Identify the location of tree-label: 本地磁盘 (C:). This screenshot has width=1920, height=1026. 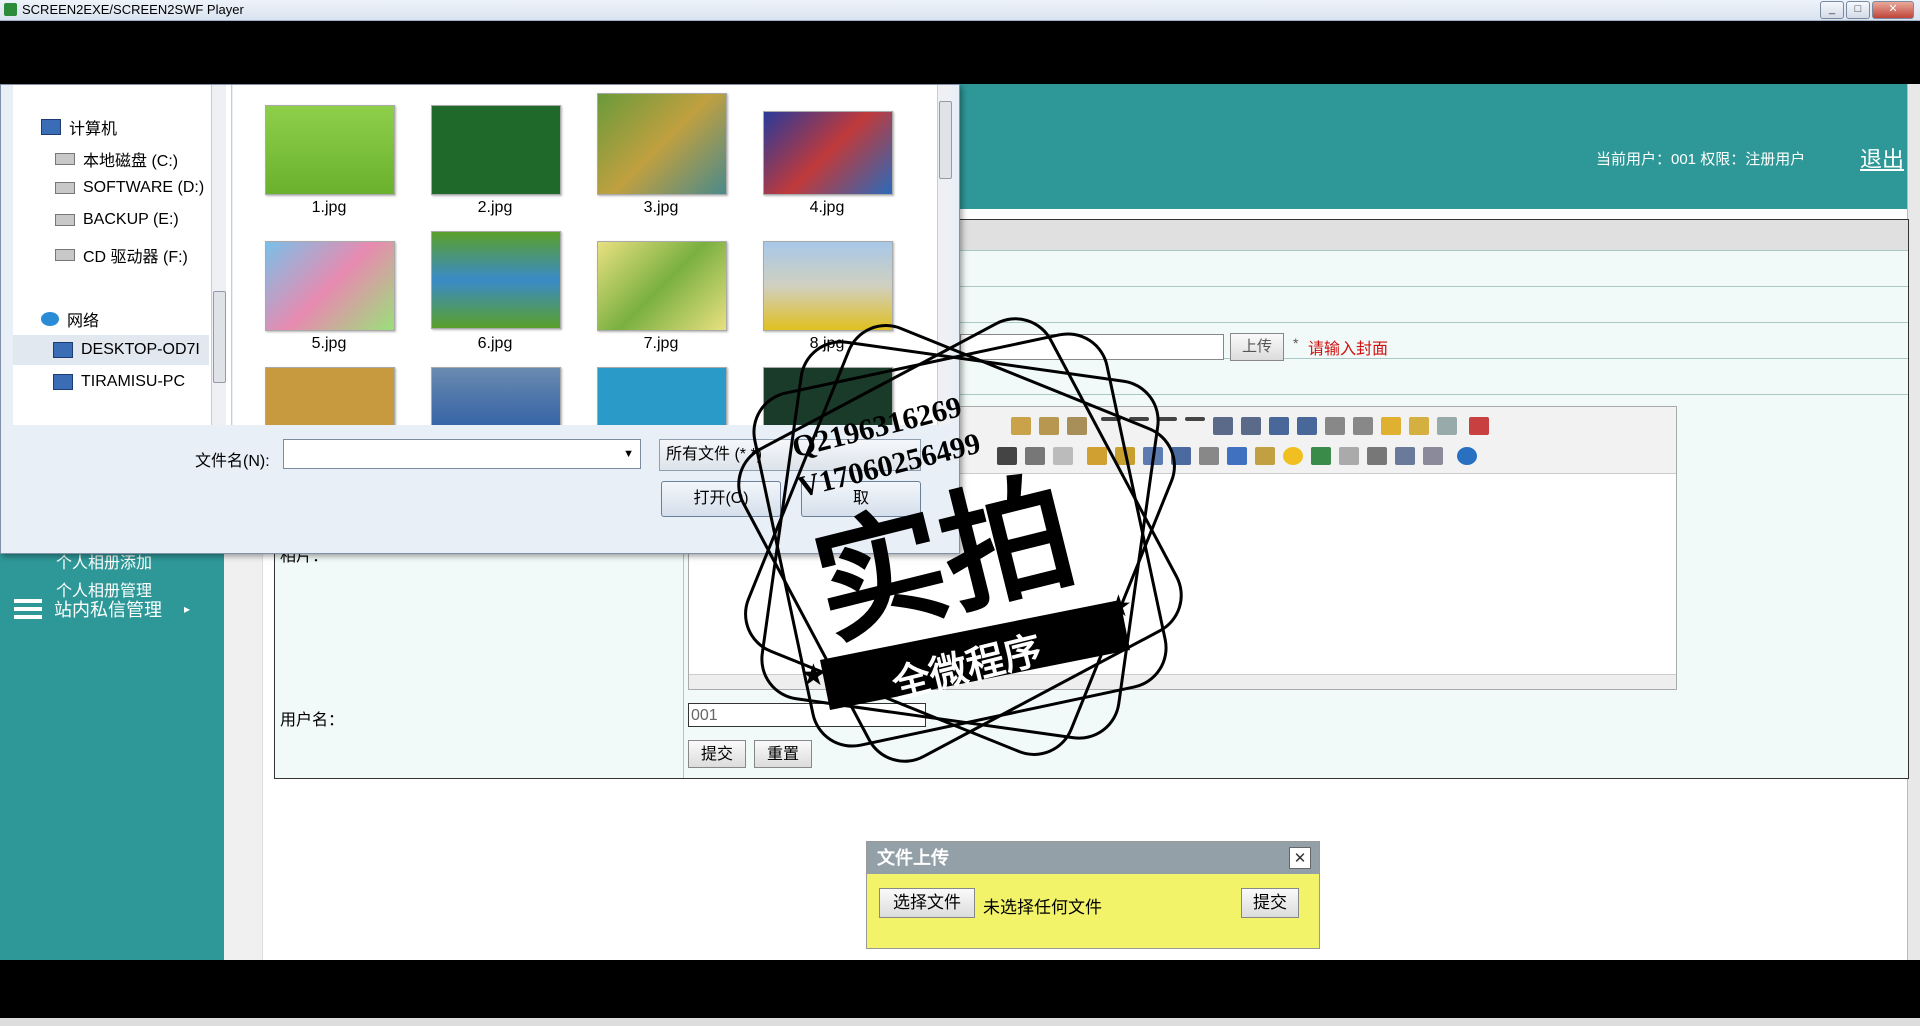
(131, 161).